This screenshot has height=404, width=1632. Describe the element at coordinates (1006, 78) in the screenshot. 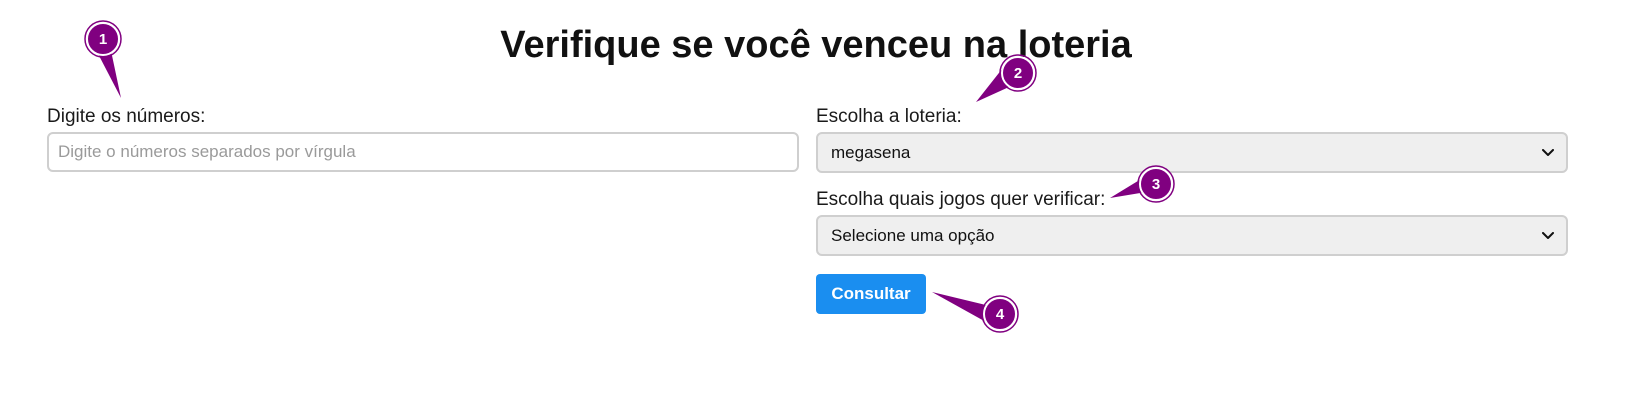

I see `annotation-marker-2: 2` at that location.